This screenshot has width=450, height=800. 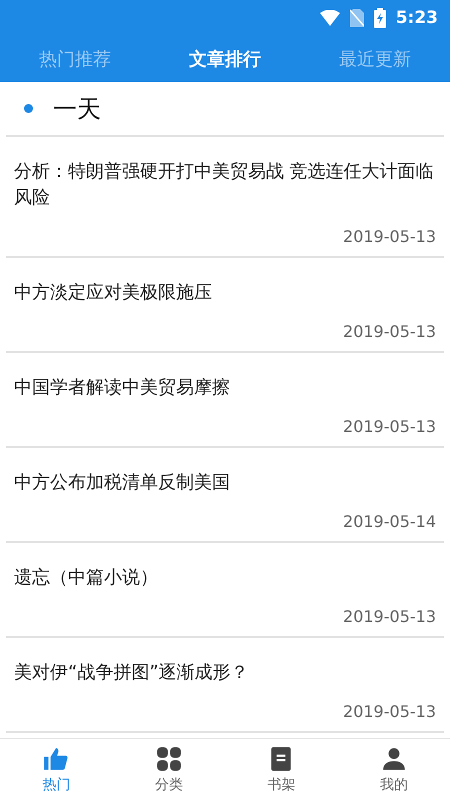 I want to click on article-title: 中国学者解读中美贸易摩擦, so click(x=122, y=388).